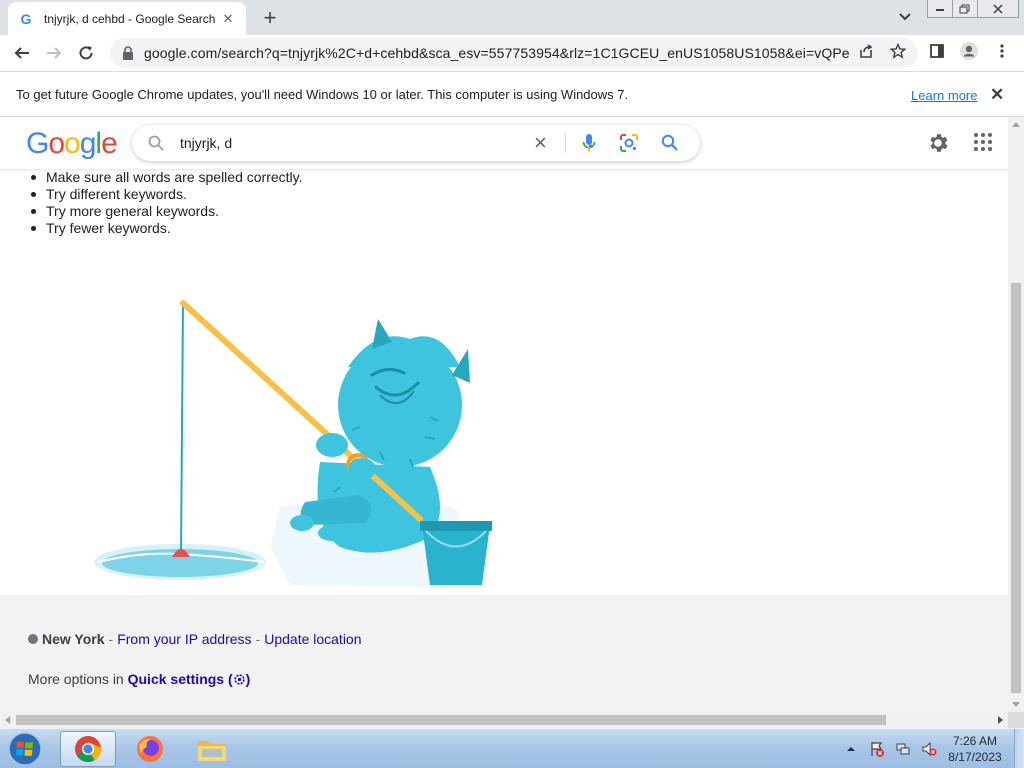 Image resolution: width=1024 pixels, height=768 pixels. I want to click on volume-muted-icon, so click(929, 749).